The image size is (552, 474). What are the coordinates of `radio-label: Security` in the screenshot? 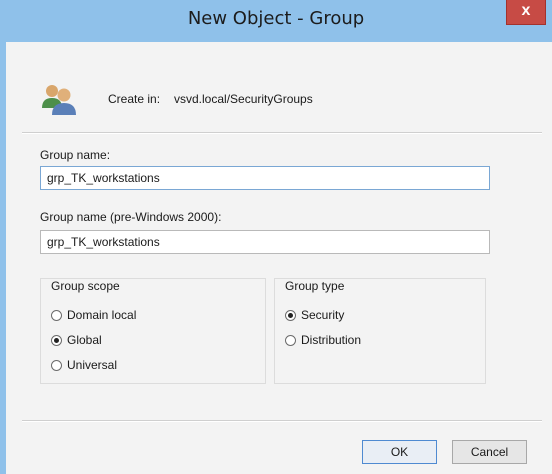 It's located at (323, 315).